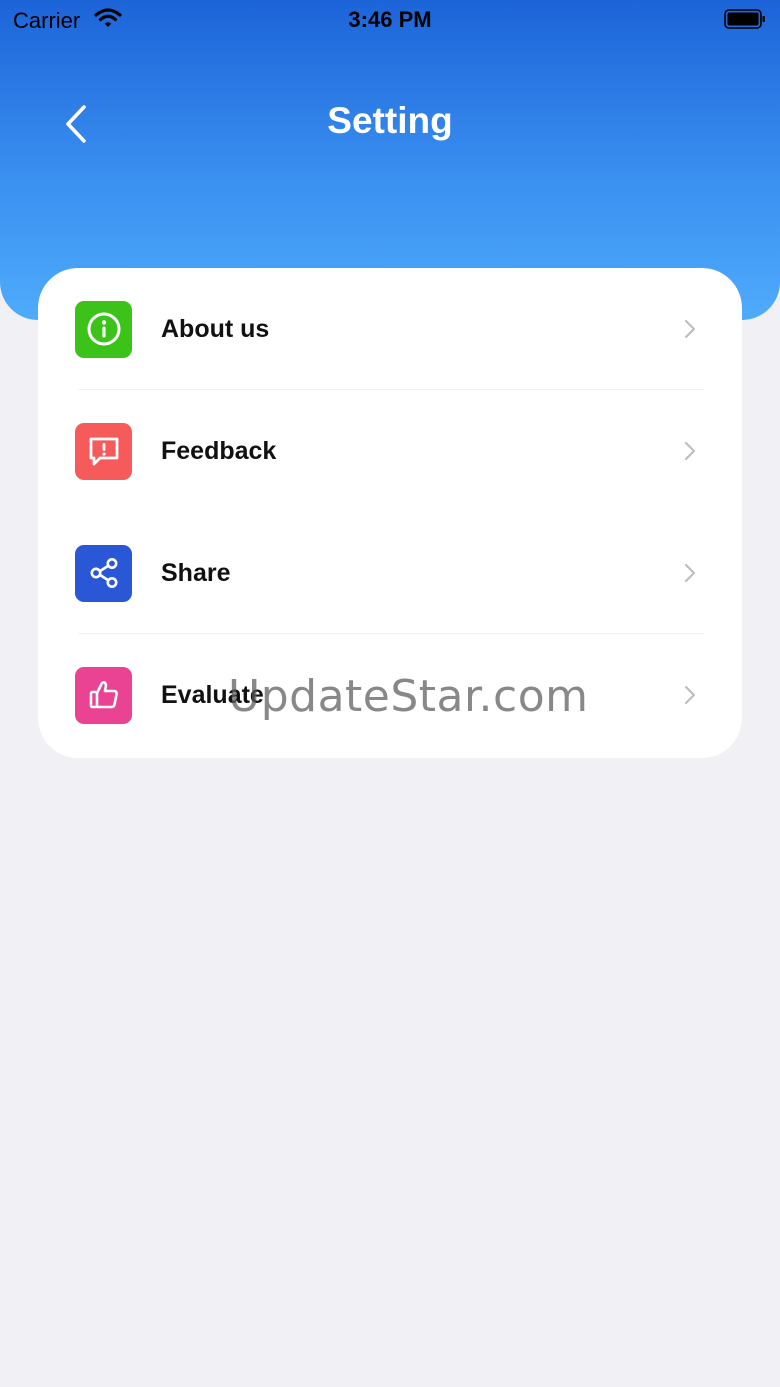  I want to click on share-icon, so click(103, 573).